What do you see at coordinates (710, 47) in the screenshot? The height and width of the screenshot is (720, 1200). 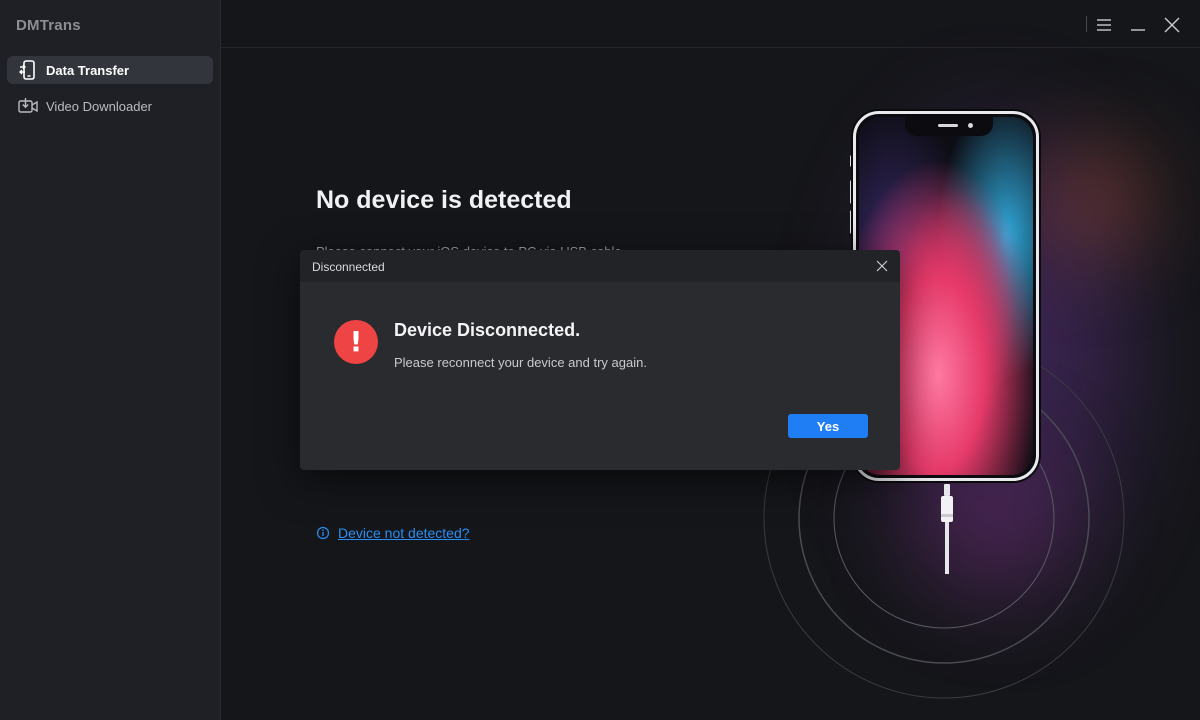 I see `topbar-divider` at bounding box center [710, 47].